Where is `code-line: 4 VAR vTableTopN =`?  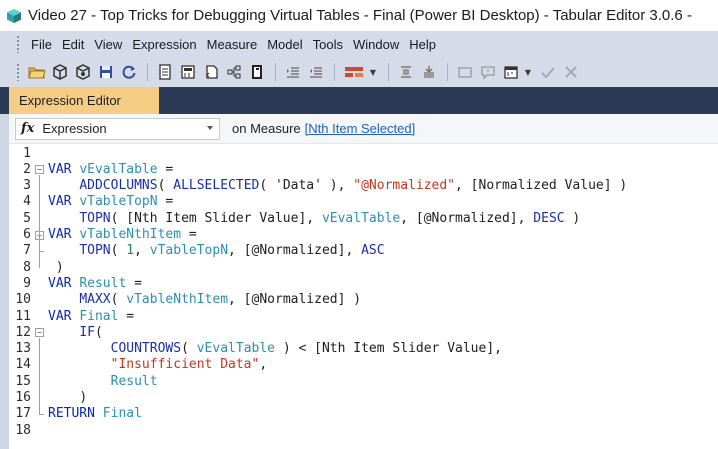 code-line: 4 VAR vTableTopN = is located at coordinates (363, 202).